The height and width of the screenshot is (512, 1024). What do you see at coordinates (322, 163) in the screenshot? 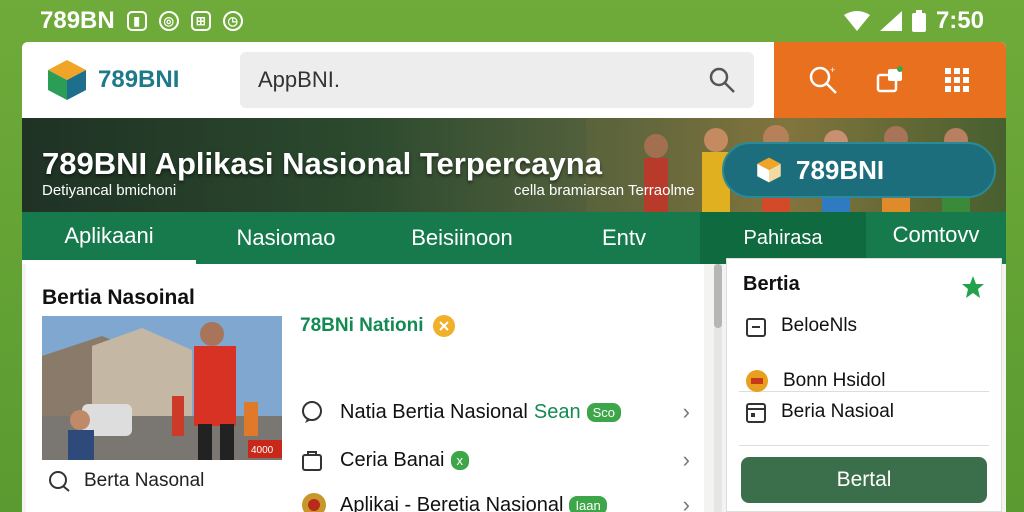
I see `hero-title: 789BNI Aplikasi Nasional Terpercayna` at bounding box center [322, 163].